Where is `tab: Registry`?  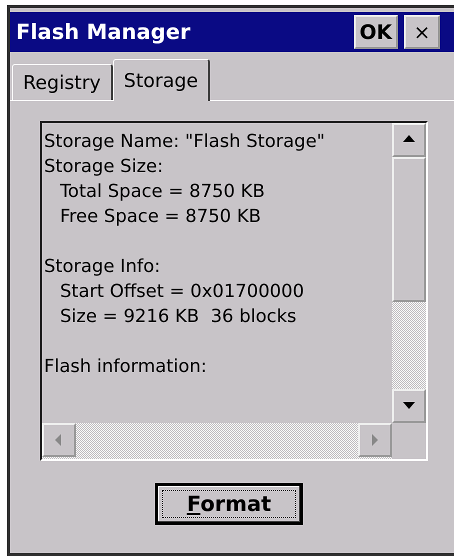
tab: Registry is located at coordinates (62, 82).